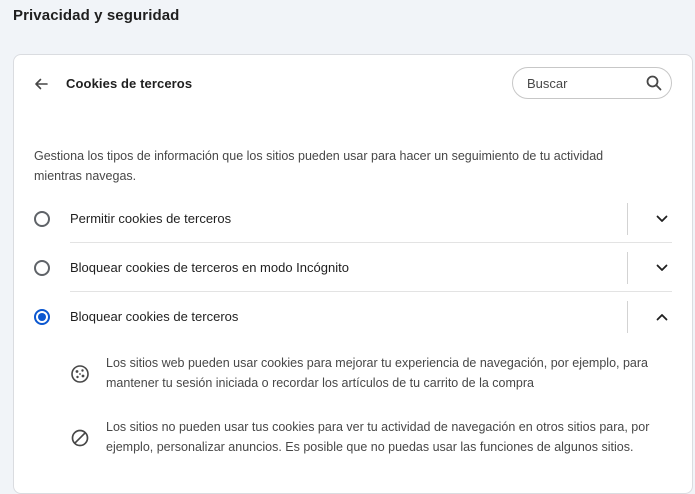 The image size is (695, 494). What do you see at coordinates (42, 219) in the screenshot?
I see `radio-allow-third-party-cookies` at bounding box center [42, 219].